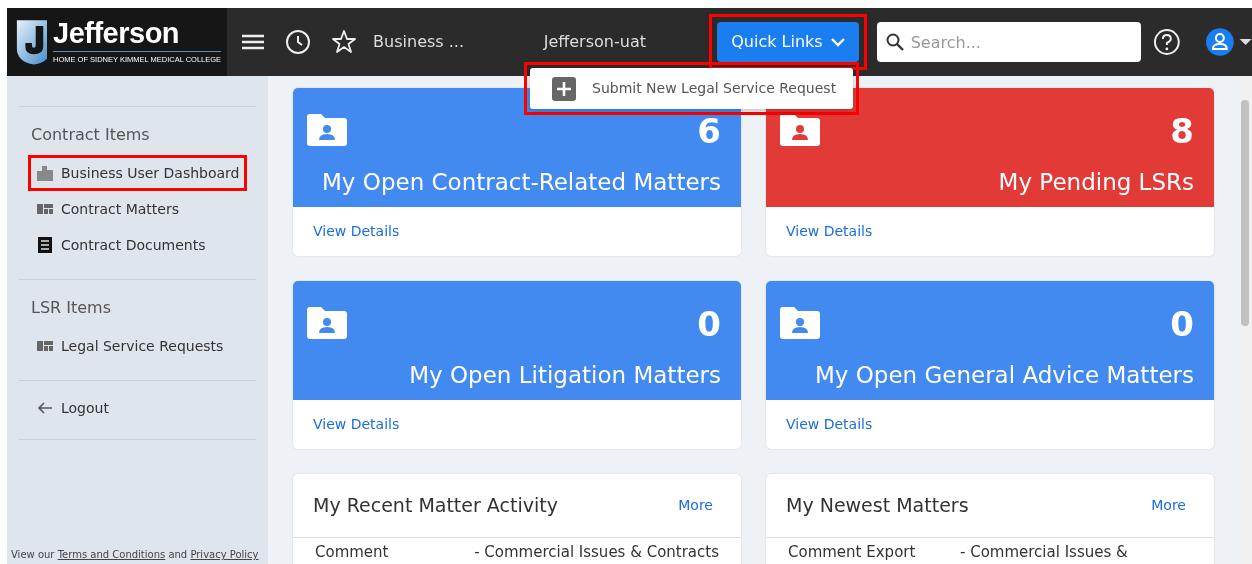 Image resolution: width=1252 pixels, height=564 pixels. I want to click on section-heading: LSR Items, so click(72, 308).